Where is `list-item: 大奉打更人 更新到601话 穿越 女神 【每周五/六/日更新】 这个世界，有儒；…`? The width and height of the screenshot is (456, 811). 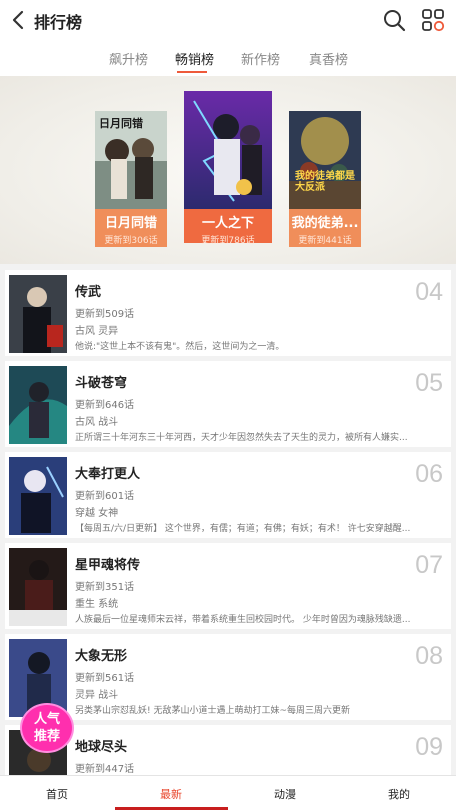 list-item: 大奉打更人 更新到601话 穿越 女神 【每周五/六/日更新】 这个世界，有儒；… is located at coordinates (228, 495).